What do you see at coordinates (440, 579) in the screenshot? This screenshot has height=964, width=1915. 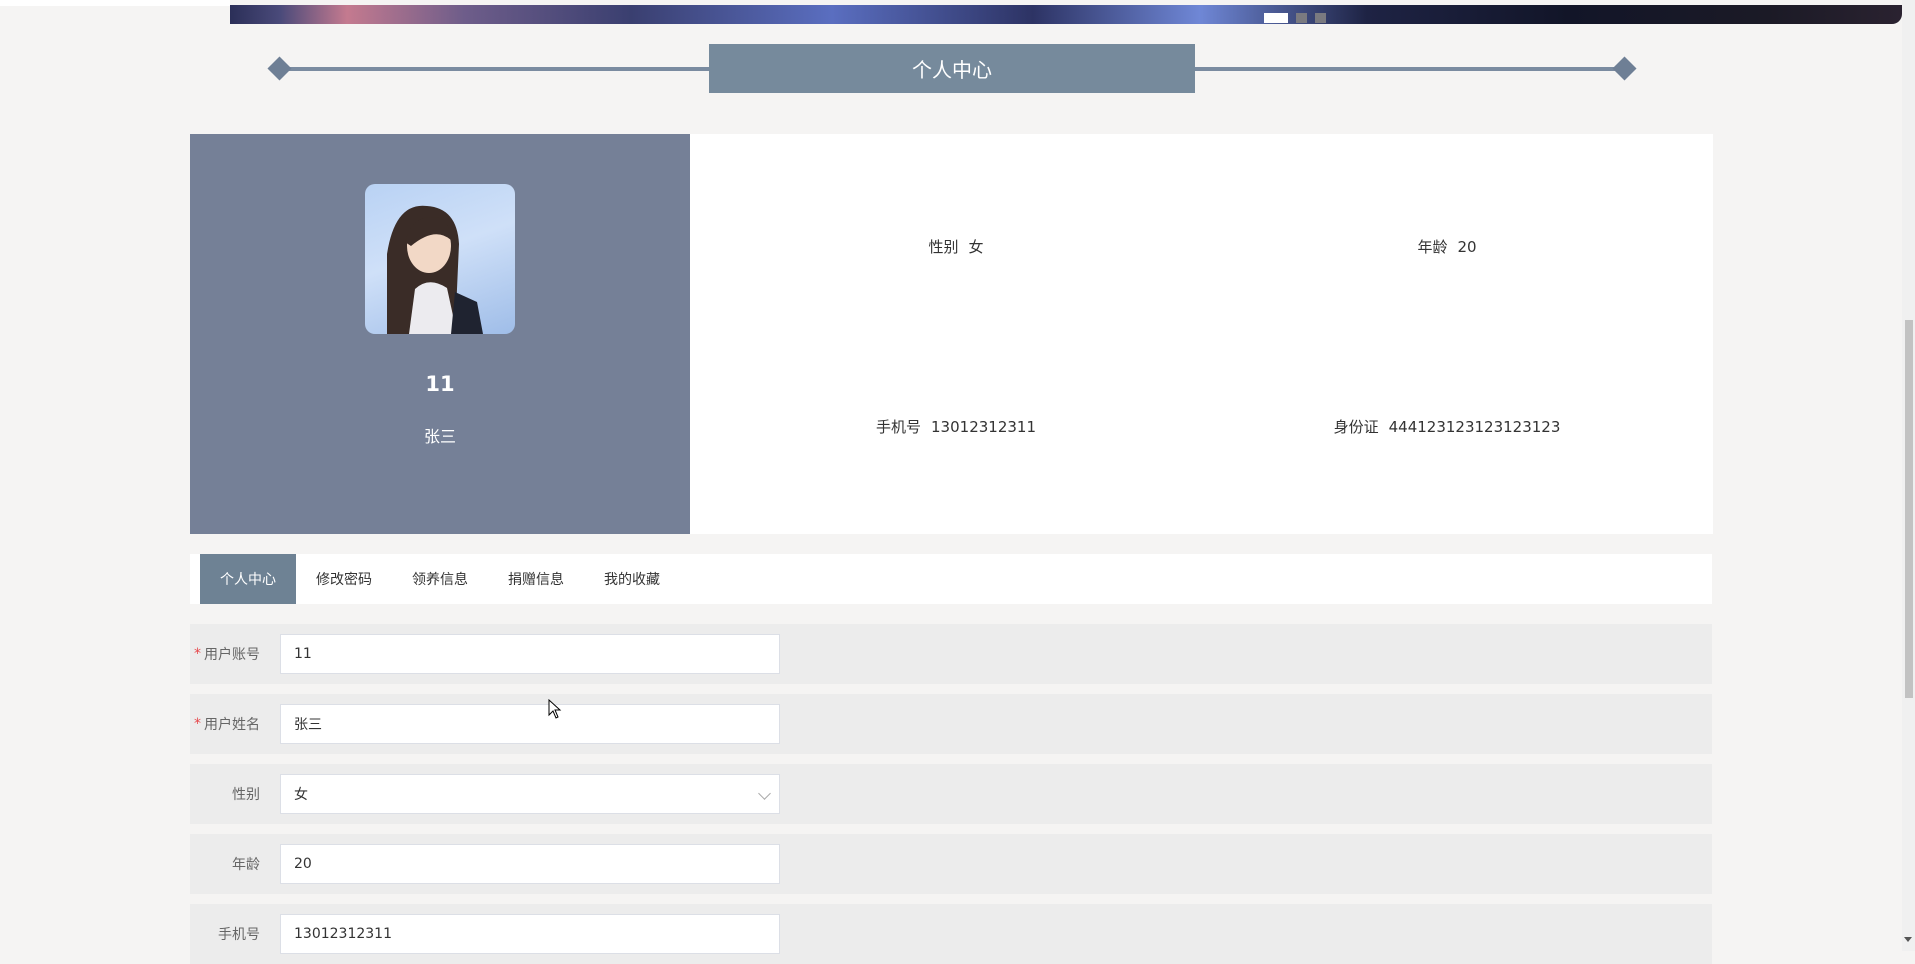 I see `tab-adoption-info: 领养信息` at bounding box center [440, 579].